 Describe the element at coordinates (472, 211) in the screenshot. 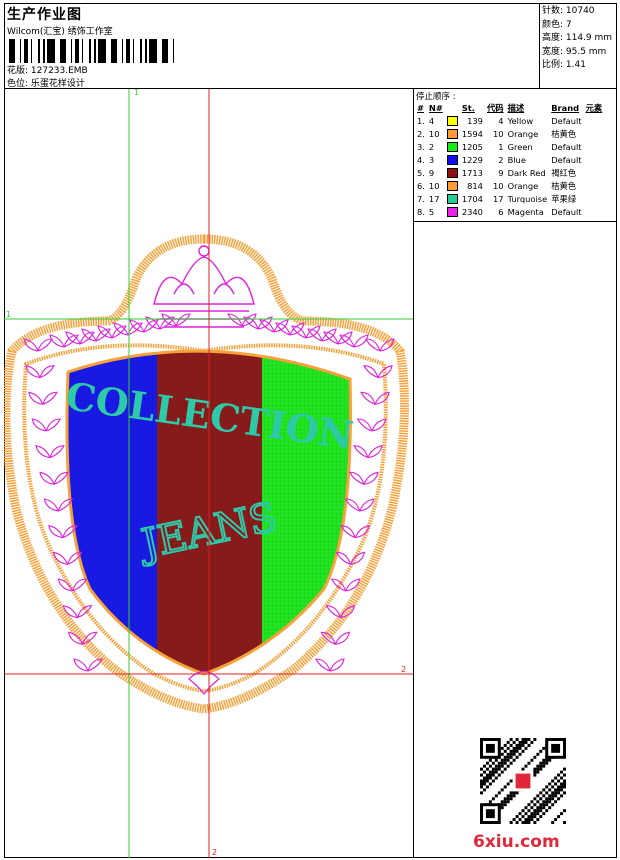

I see `row-stitches: 2340` at that location.